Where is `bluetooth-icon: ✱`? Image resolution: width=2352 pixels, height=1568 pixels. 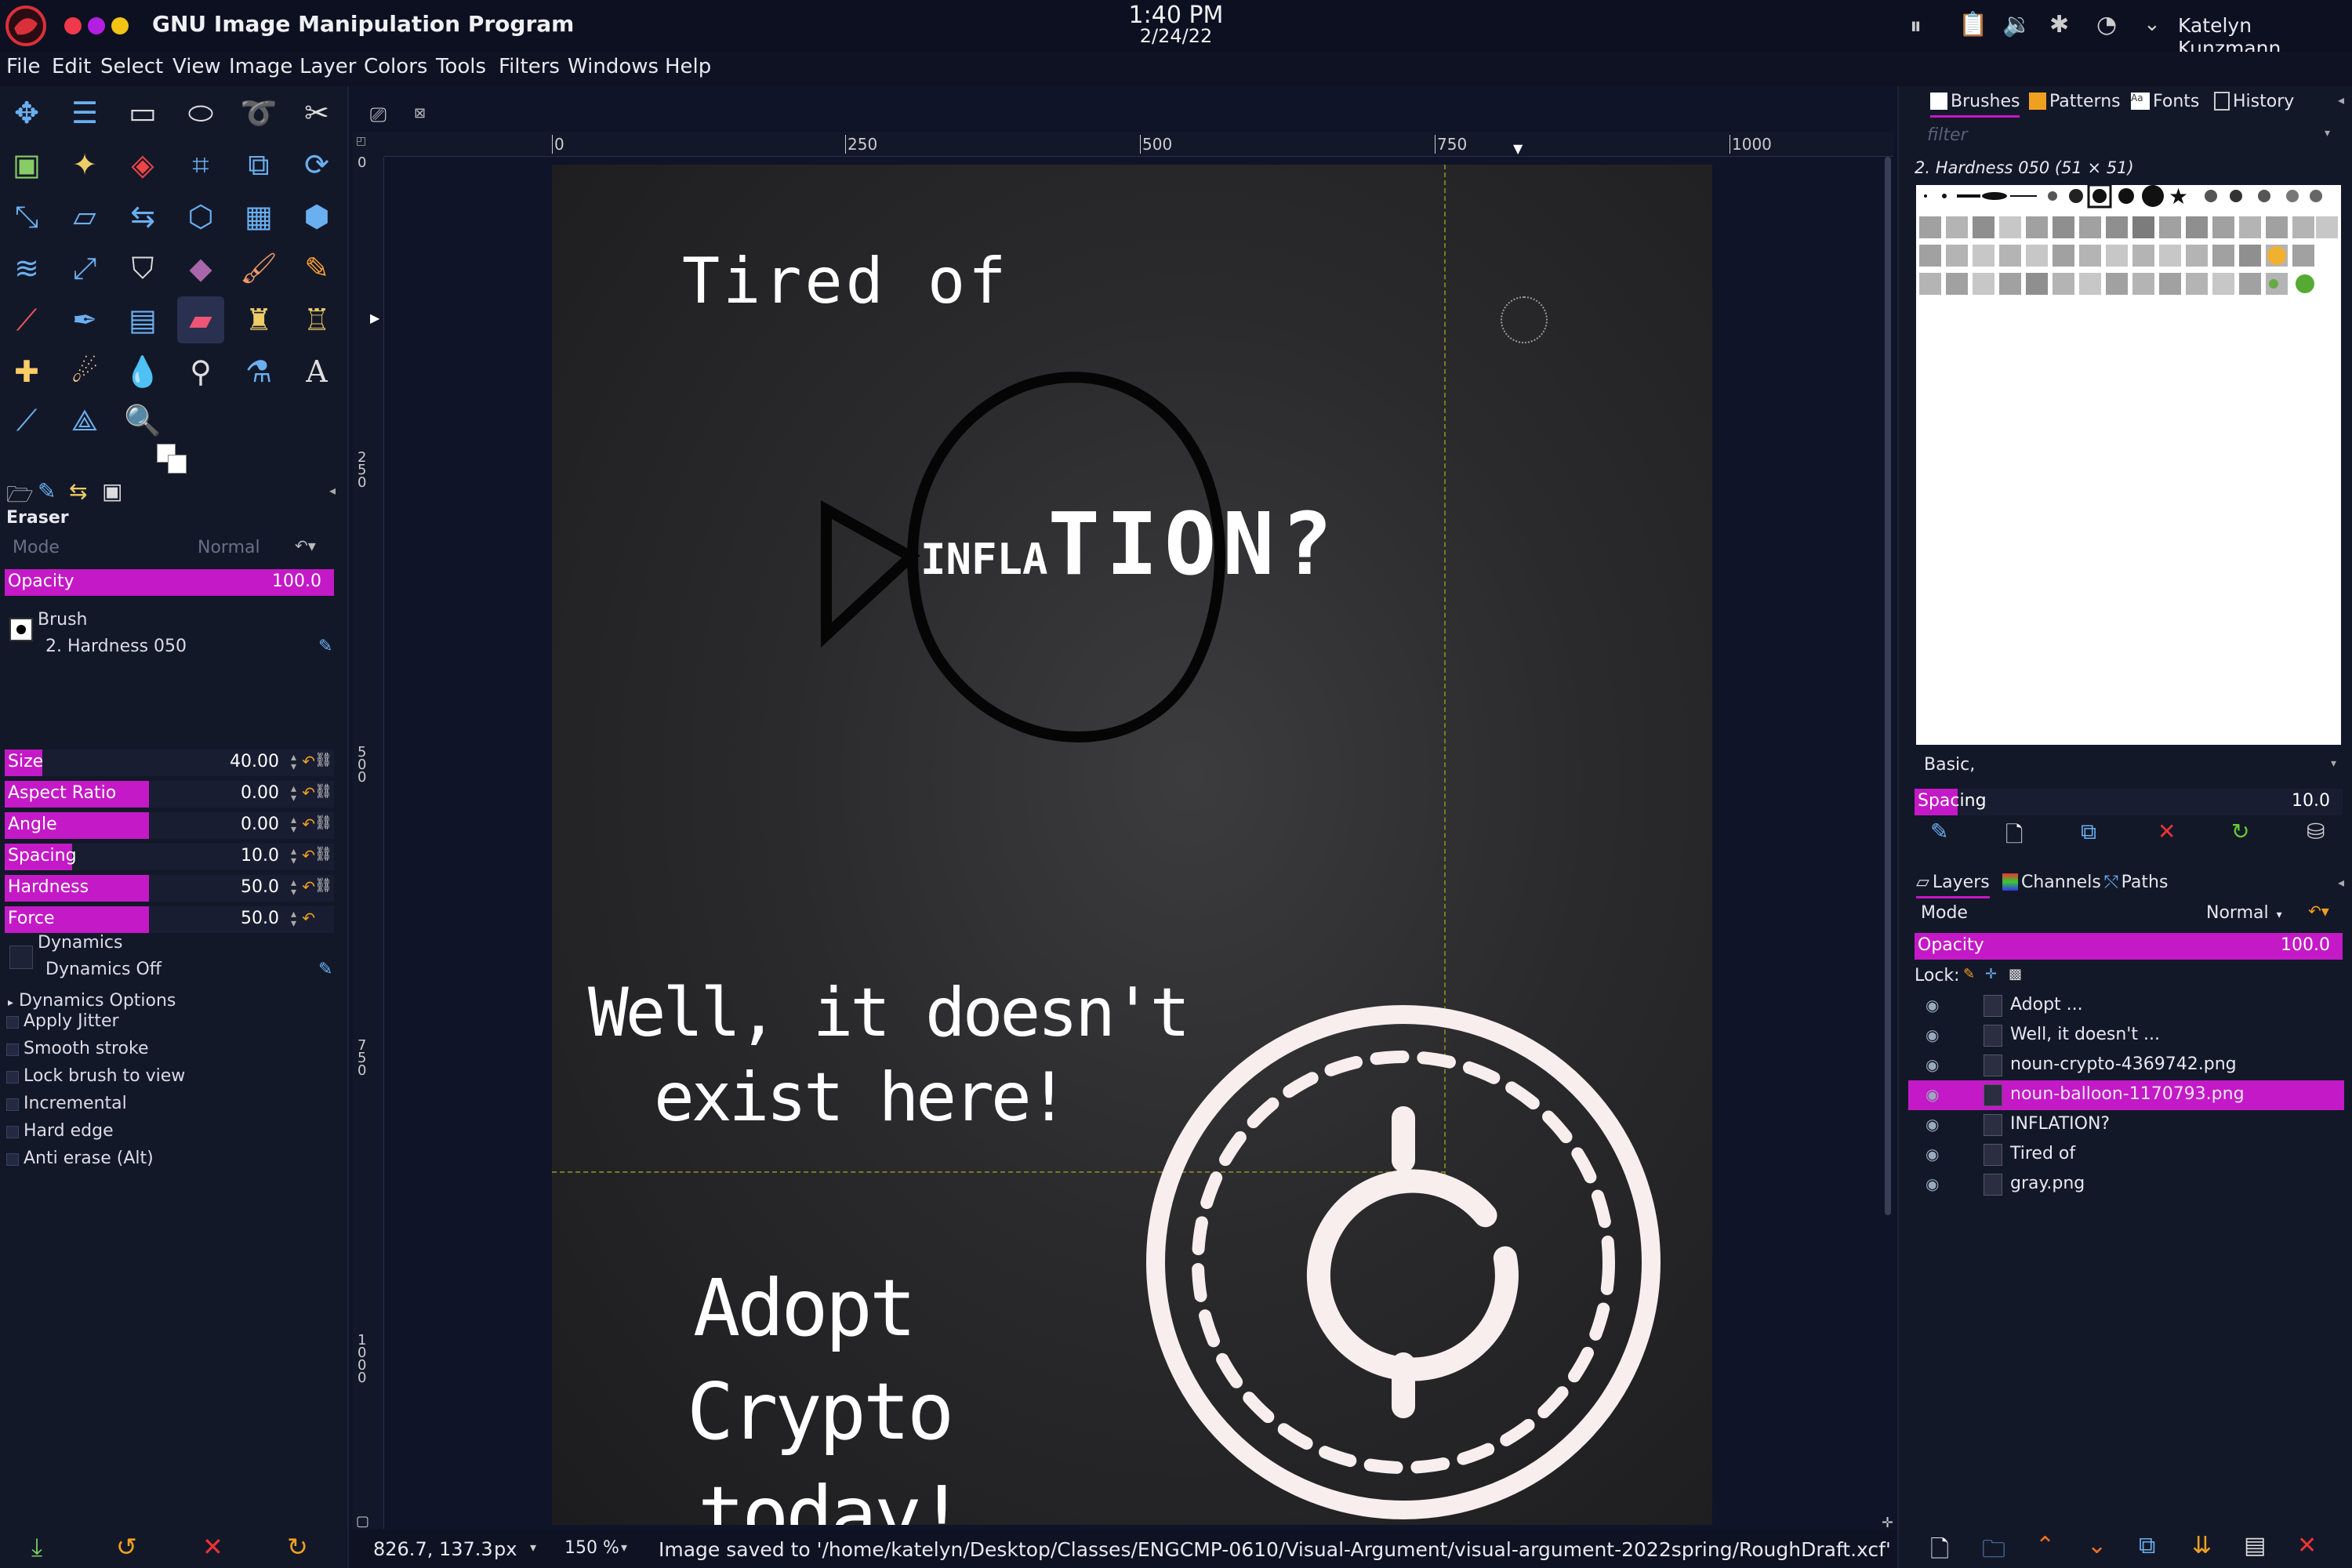 bluetooth-icon: ✱ is located at coordinates (2059, 24).